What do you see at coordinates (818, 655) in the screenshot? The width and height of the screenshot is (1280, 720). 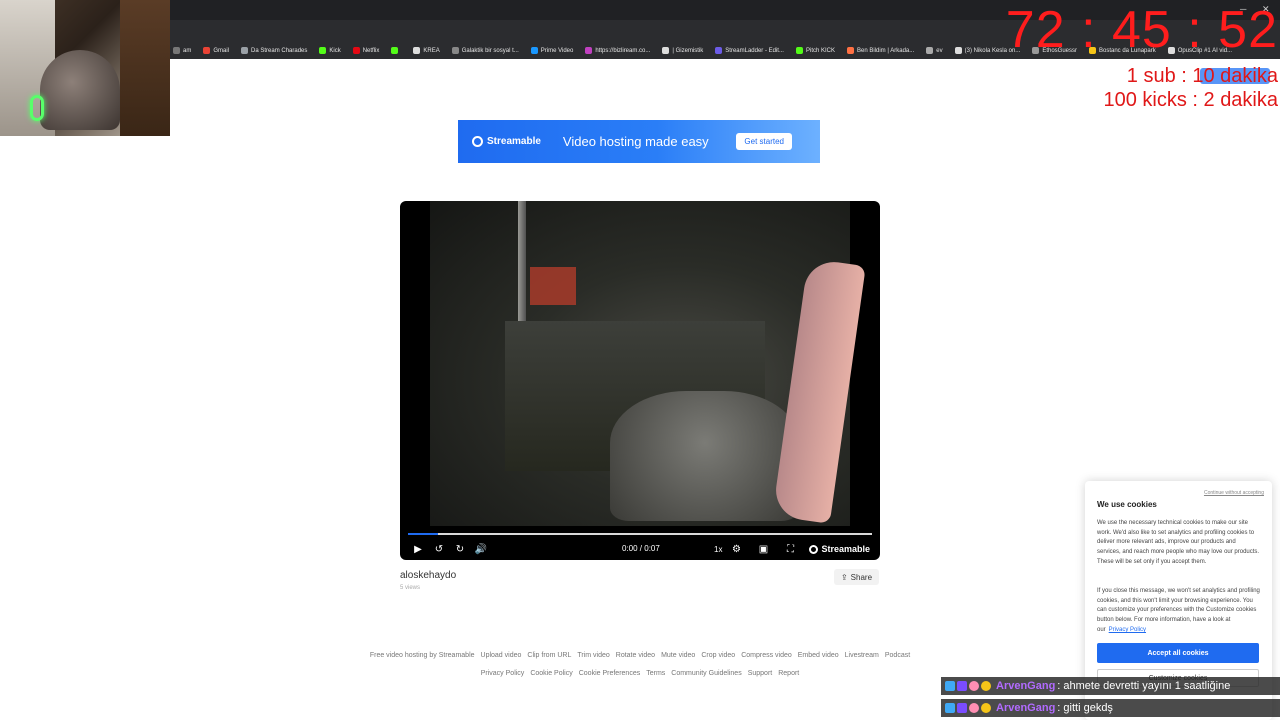 I see `footer-link: Embed video` at bounding box center [818, 655].